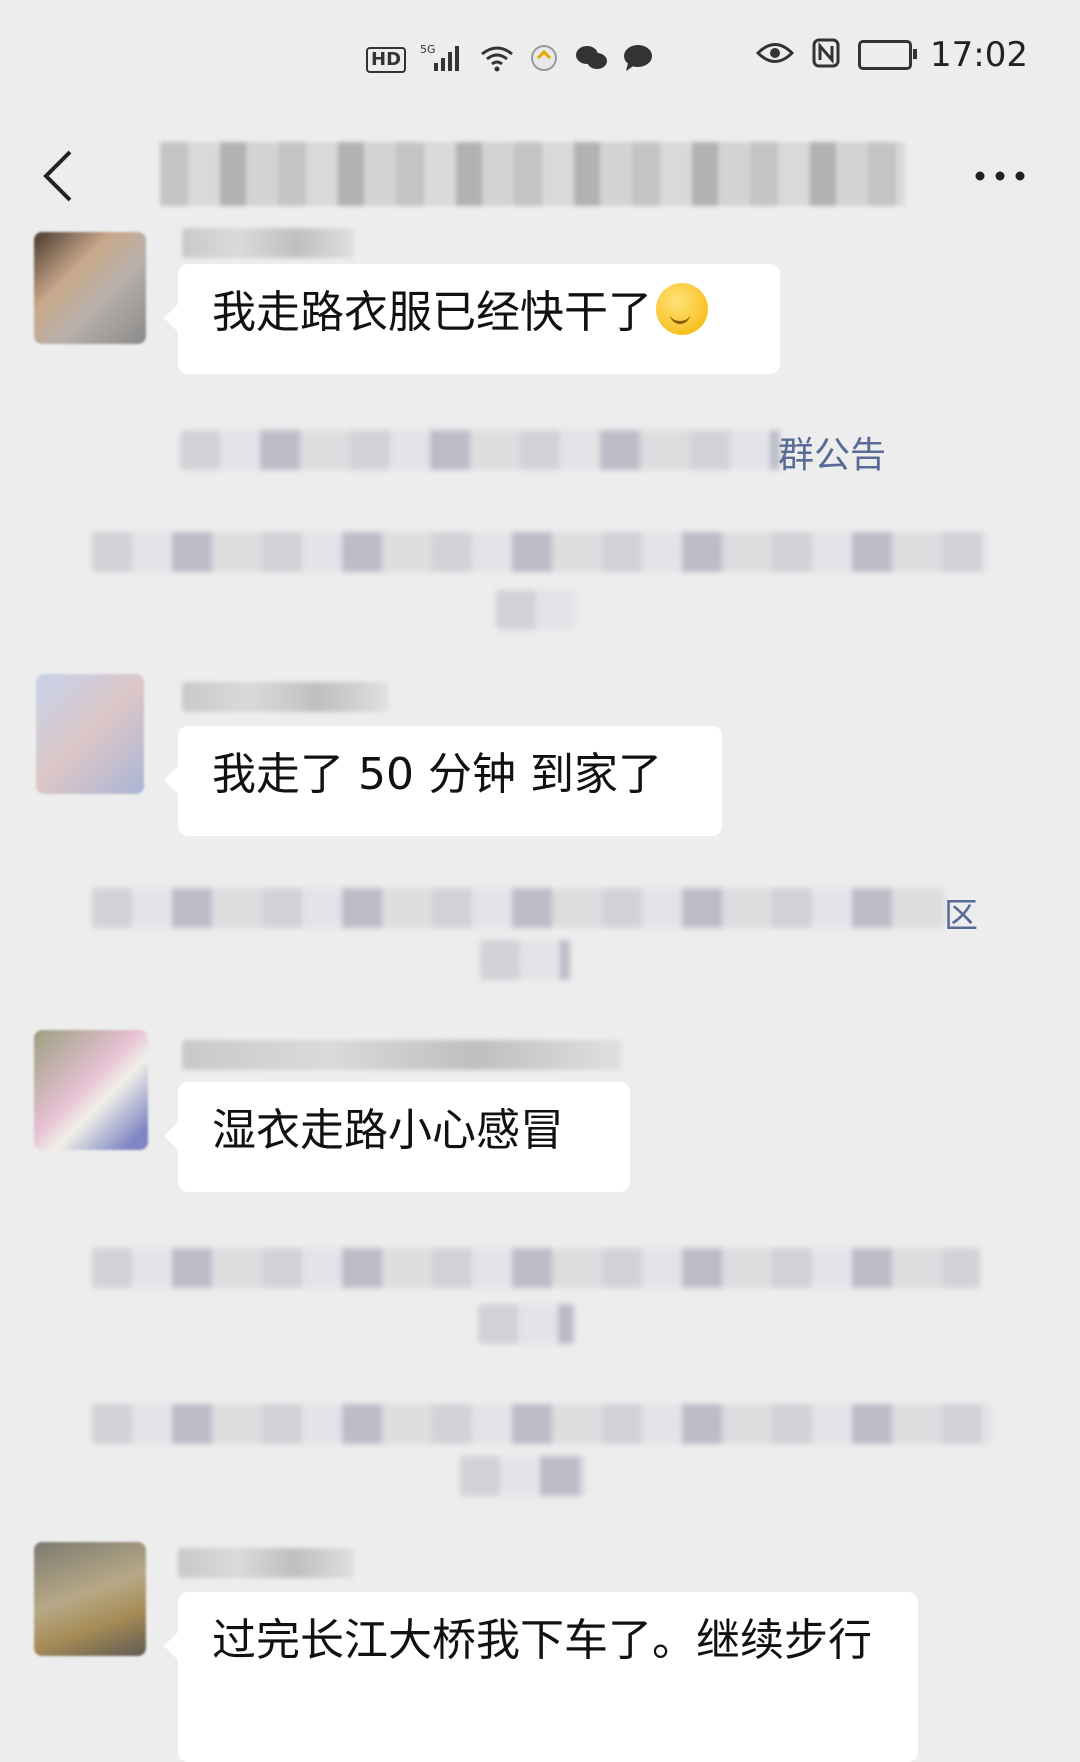 The image size is (1080, 1762). What do you see at coordinates (58, 176) in the screenshot?
I see `chevron-left-icon` at bounding box center [58, 176].